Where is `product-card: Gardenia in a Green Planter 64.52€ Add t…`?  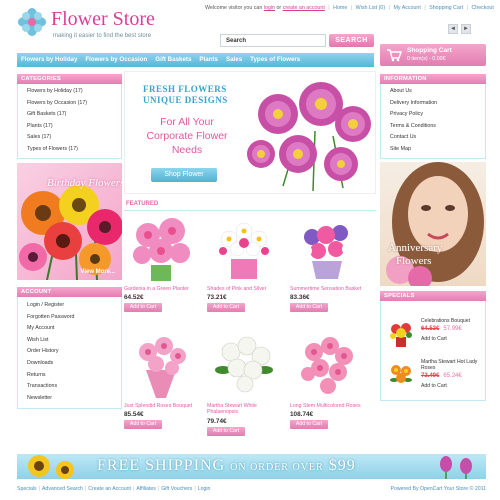 product-card: Gardenia in a Green Planter 64.52€ Add t… is located at coordinates (165, 263).